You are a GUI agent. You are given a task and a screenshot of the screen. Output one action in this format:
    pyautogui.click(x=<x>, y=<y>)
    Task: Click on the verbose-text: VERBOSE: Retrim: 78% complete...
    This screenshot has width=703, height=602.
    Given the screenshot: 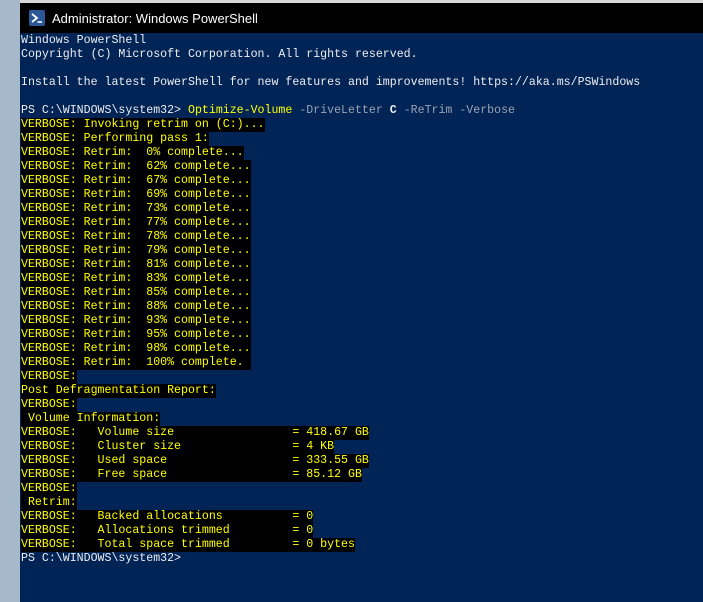 What is the action you would take?
    pyautogui.click(x=136, y=237)
    